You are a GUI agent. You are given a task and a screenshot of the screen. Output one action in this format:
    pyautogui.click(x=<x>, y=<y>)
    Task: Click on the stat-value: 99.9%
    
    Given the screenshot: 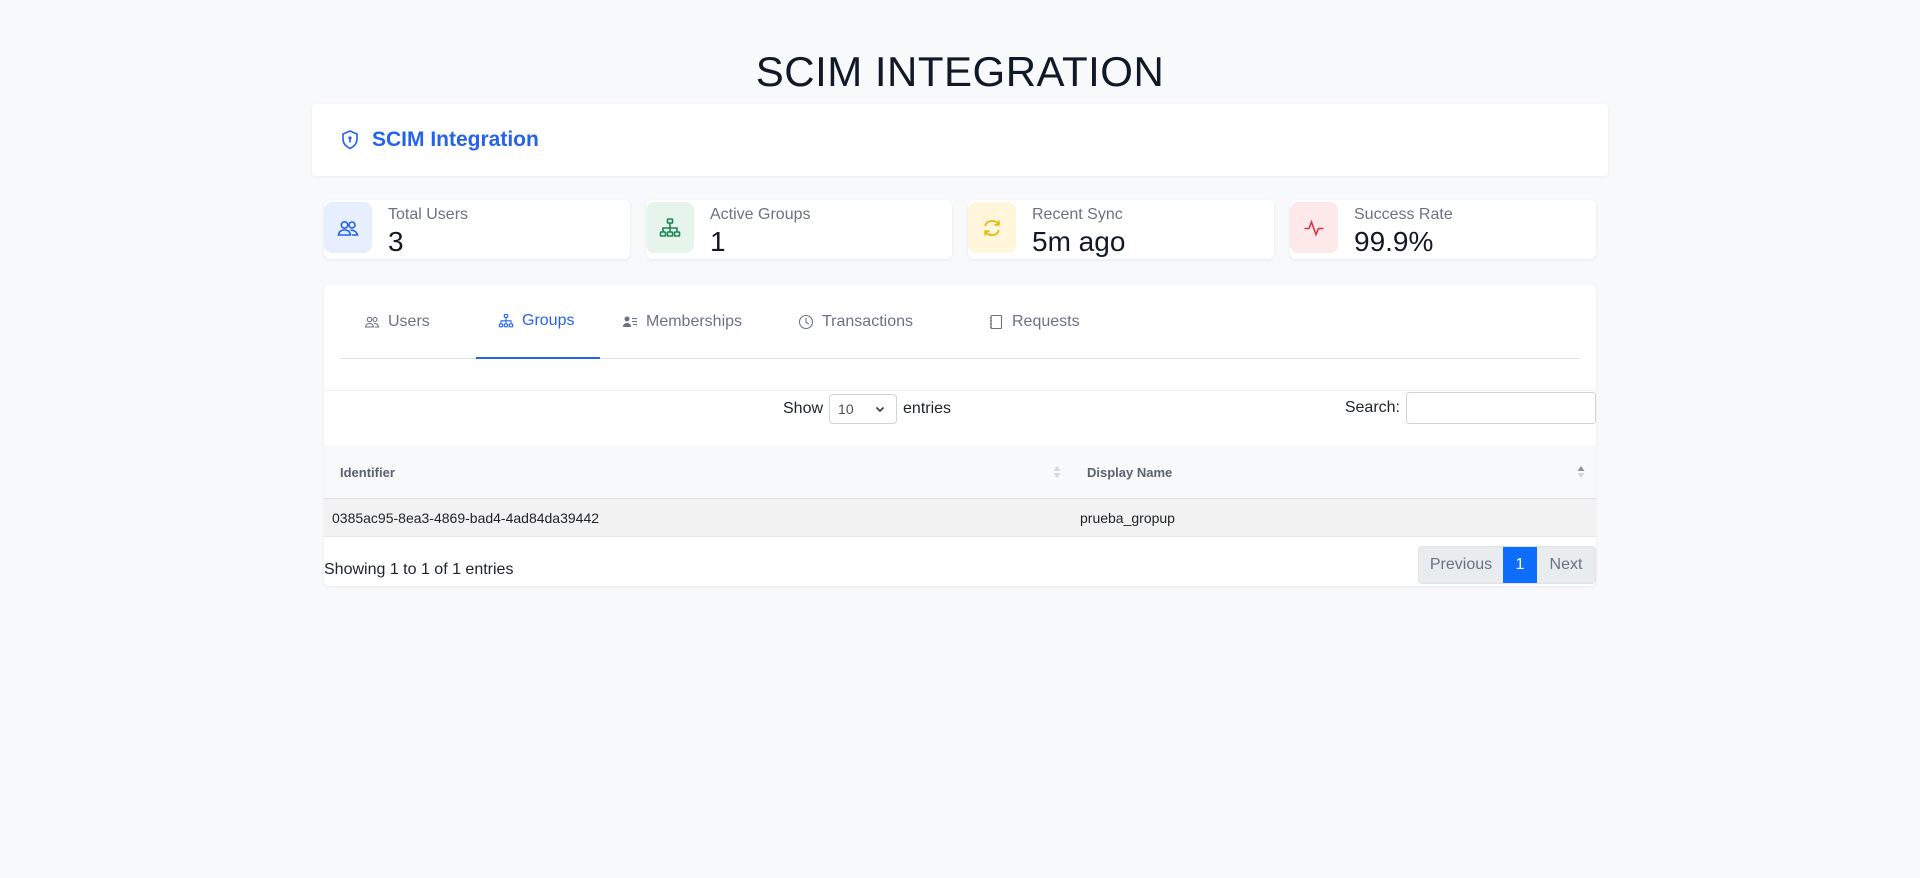 What is the action you would take?
    pyautogui.click(x=1394, y=241)
    